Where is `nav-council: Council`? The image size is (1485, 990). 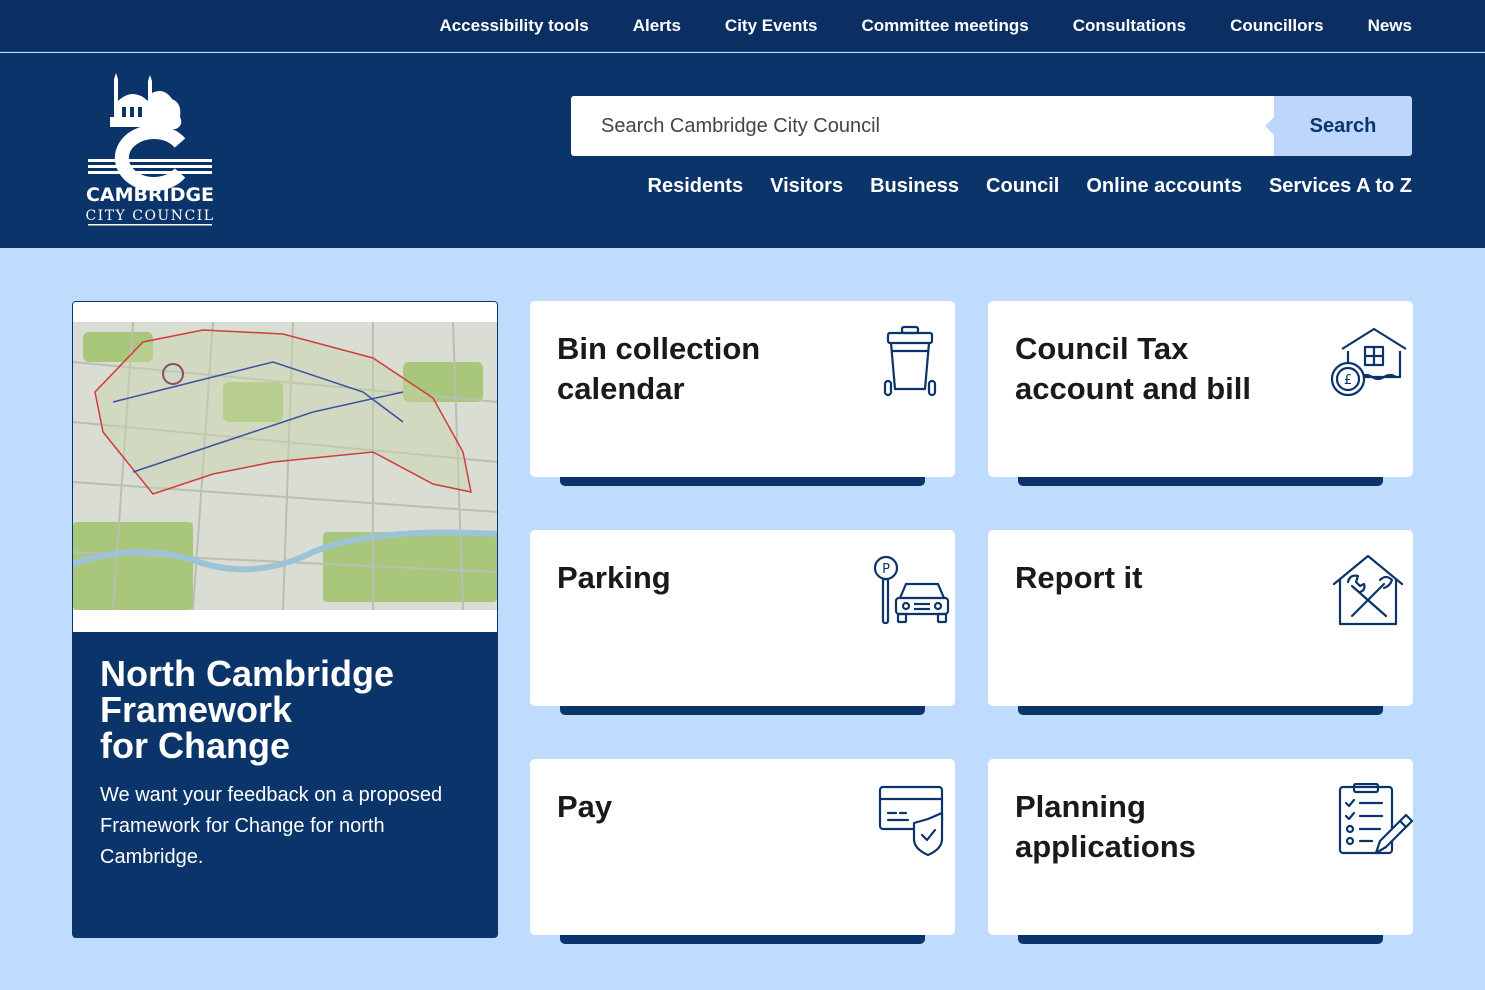
nav-council: Council is located at coordinates (1022, 186).